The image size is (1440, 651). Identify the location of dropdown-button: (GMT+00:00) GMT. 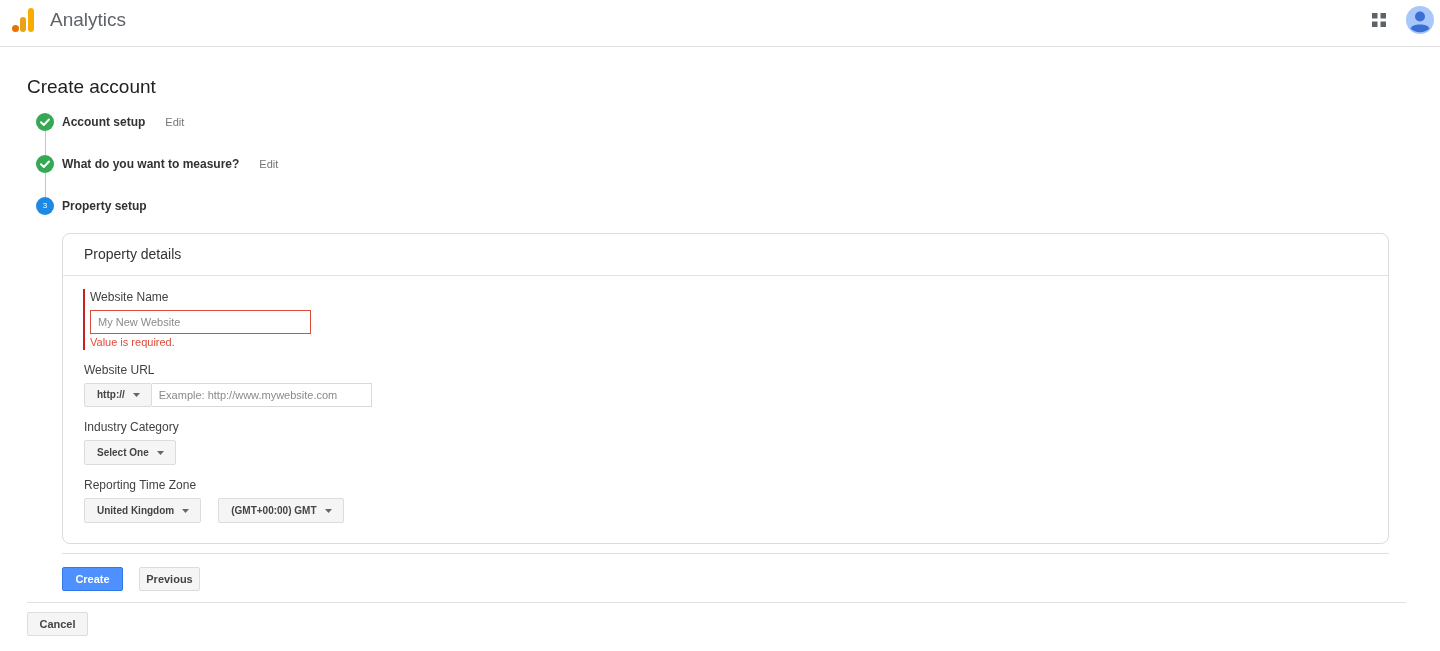
(281, 510).